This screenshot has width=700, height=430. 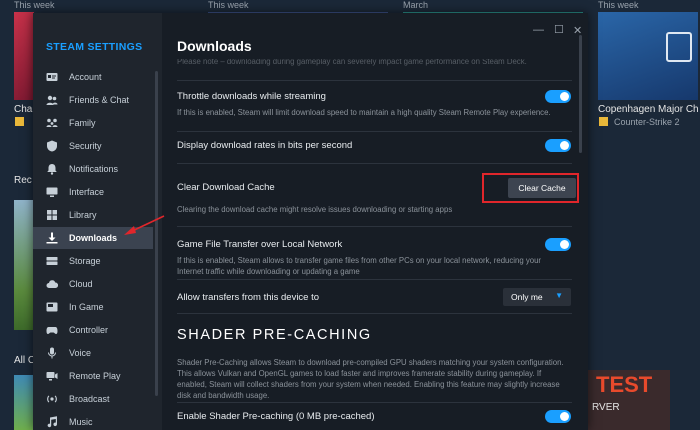 I want to click on sidebar-item-notifications: Notifications, so click(x=93, y=169).